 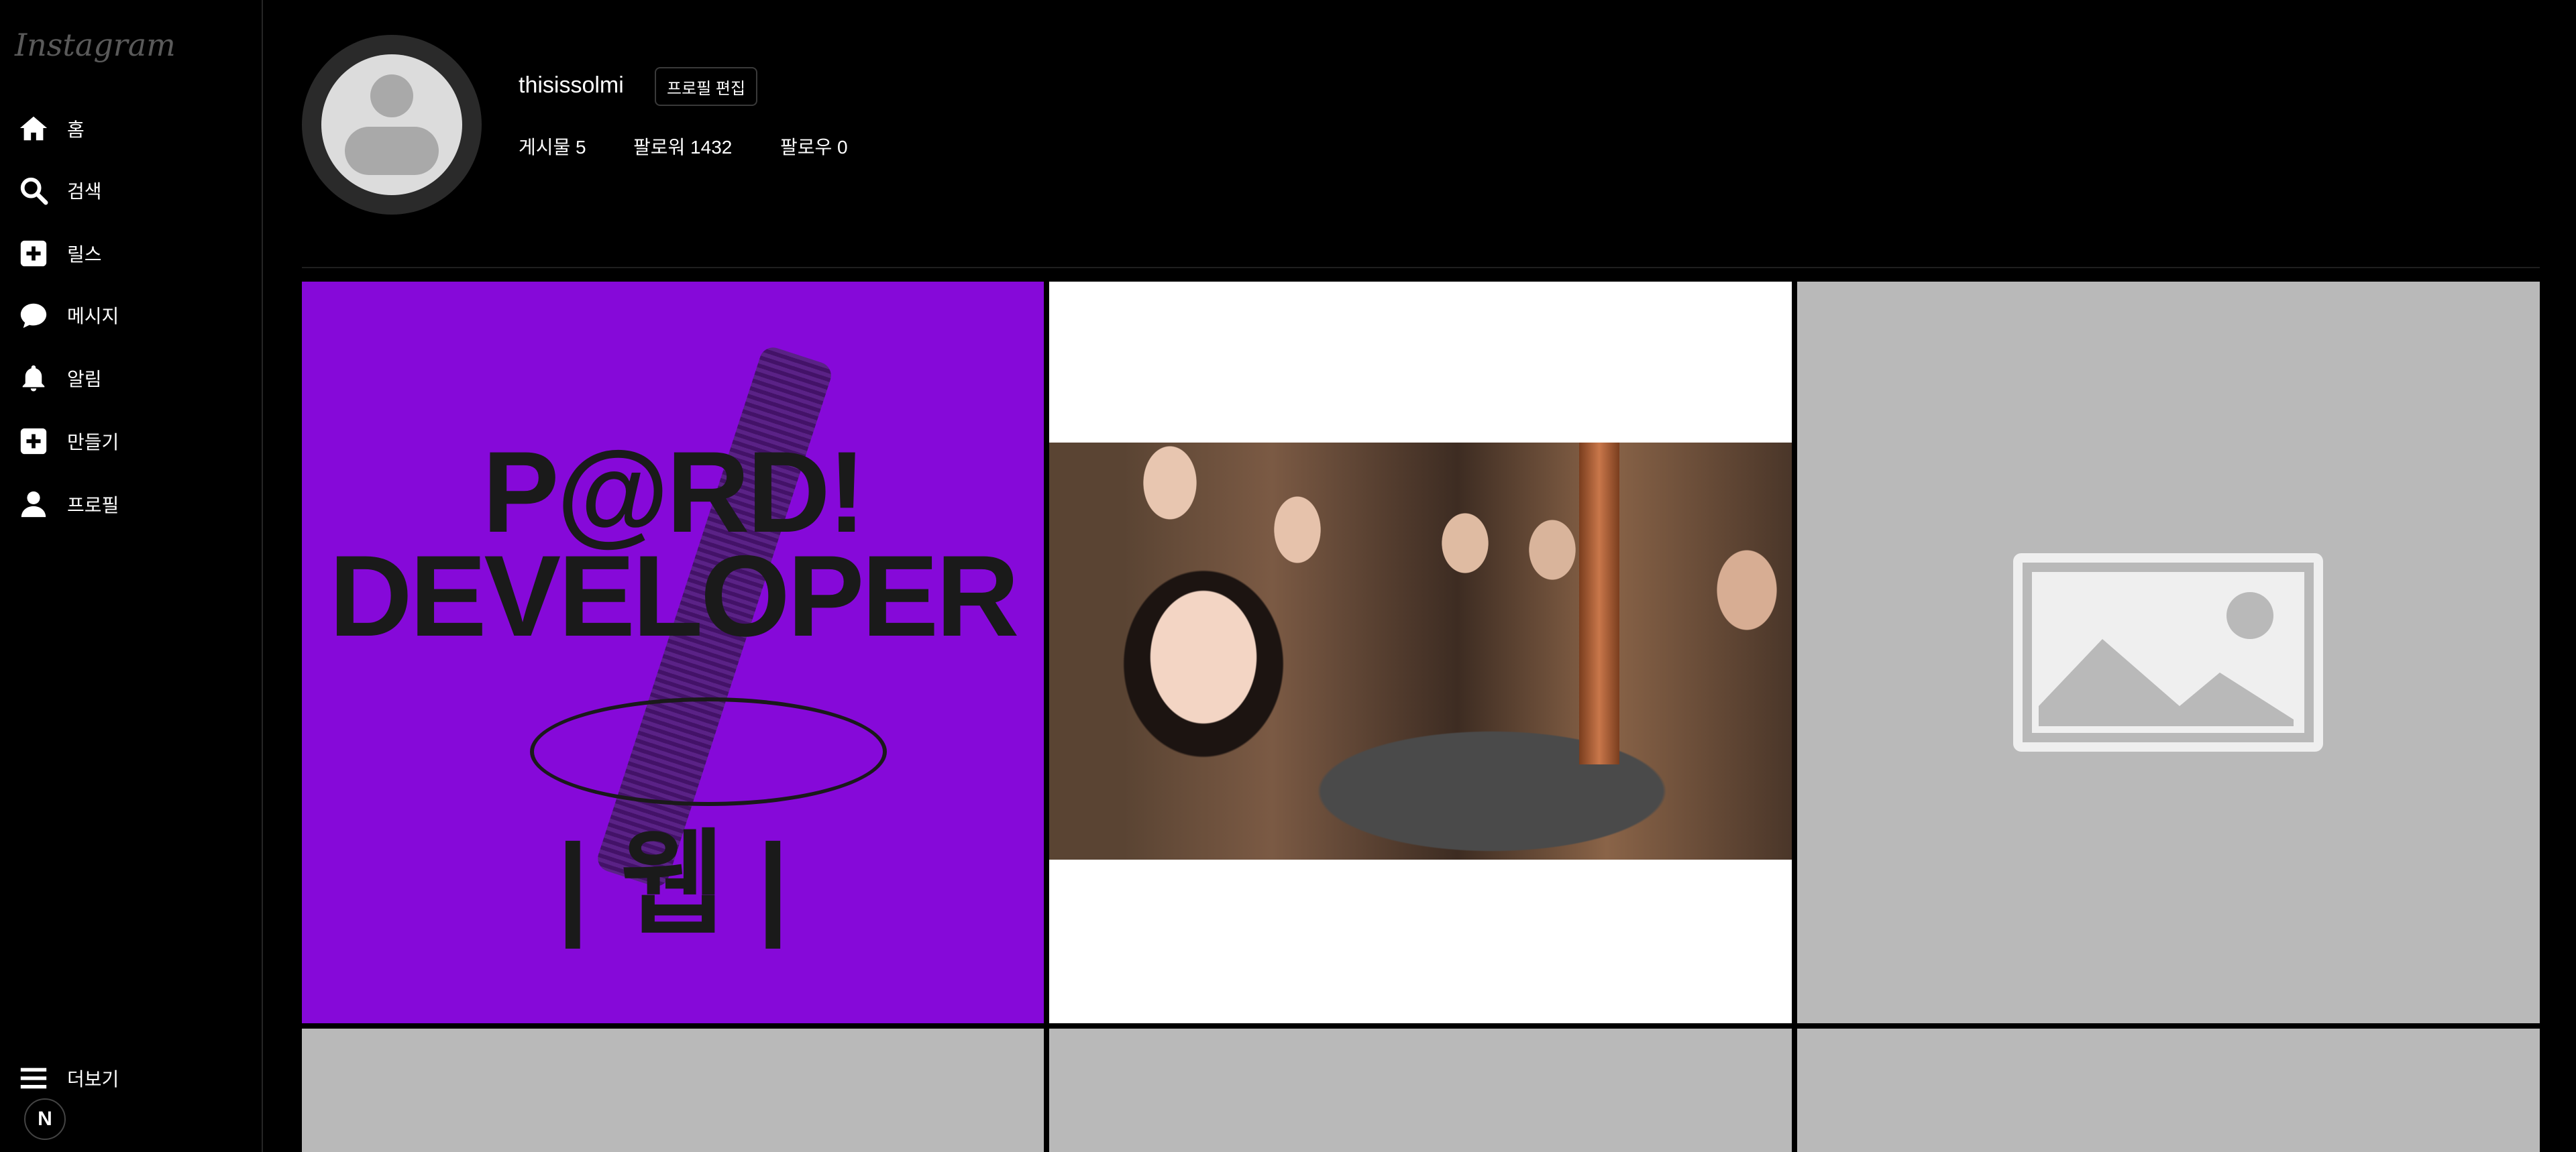 What do you see at coordinates (59, 378) in the screenshot?
I see `sidebar-item-notifications: 알림` at bounding box center [59, 378].